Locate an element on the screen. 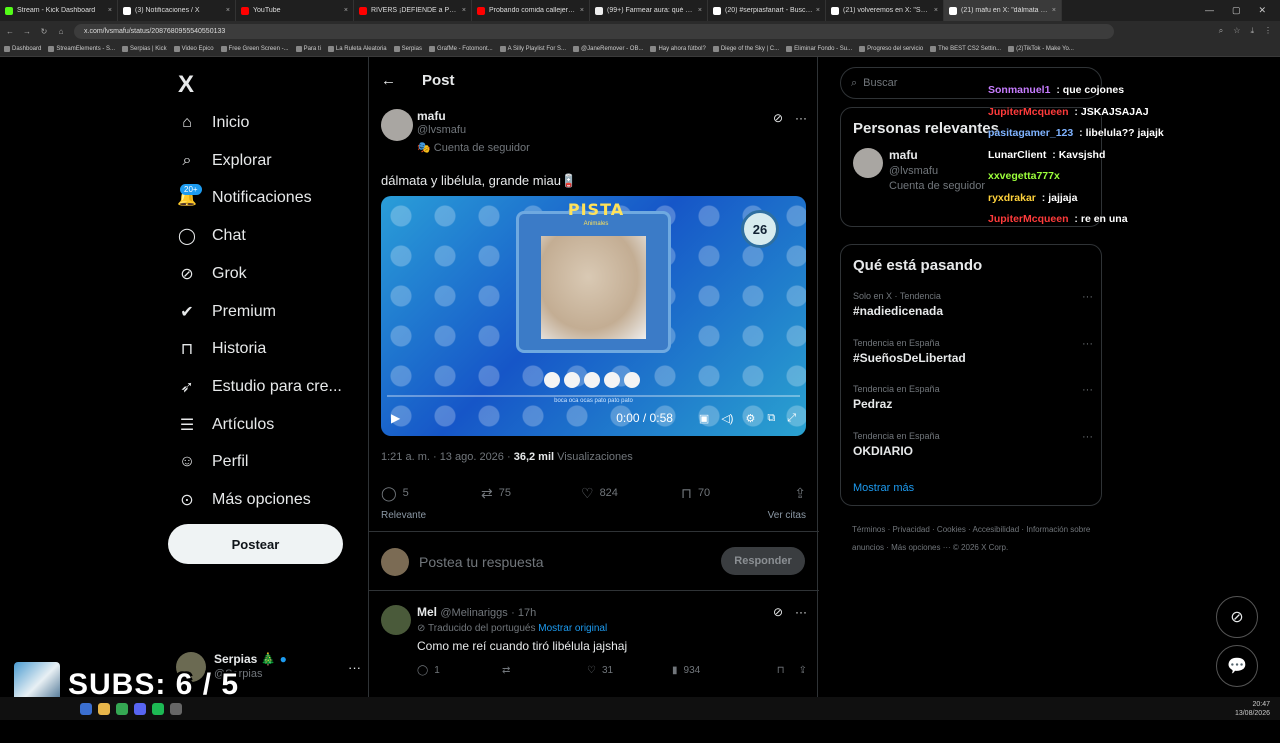 The height and width of the screenshot is (743, 1280). x-logo: X is located at coordinates (186, 85).